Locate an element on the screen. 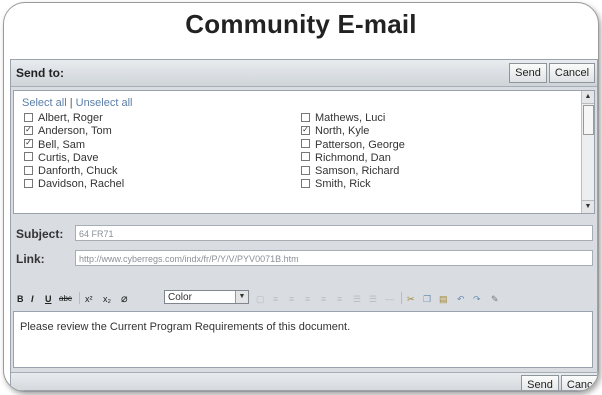 This screenshot has width=602, height=395. undo-icon: ↶ is located at coordinates (461, 299).